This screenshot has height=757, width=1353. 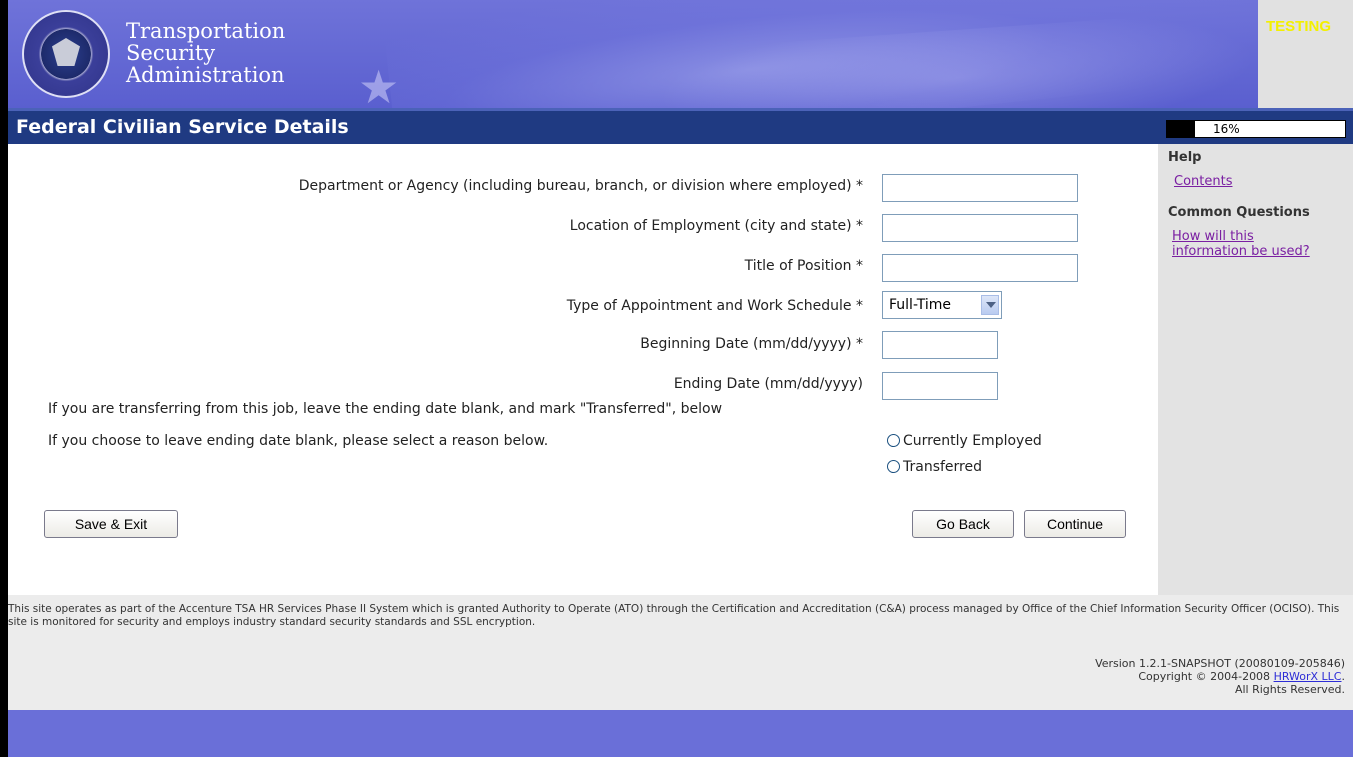 I want to click on position-title-label: Title of Position *, so click(x=803, y=266).